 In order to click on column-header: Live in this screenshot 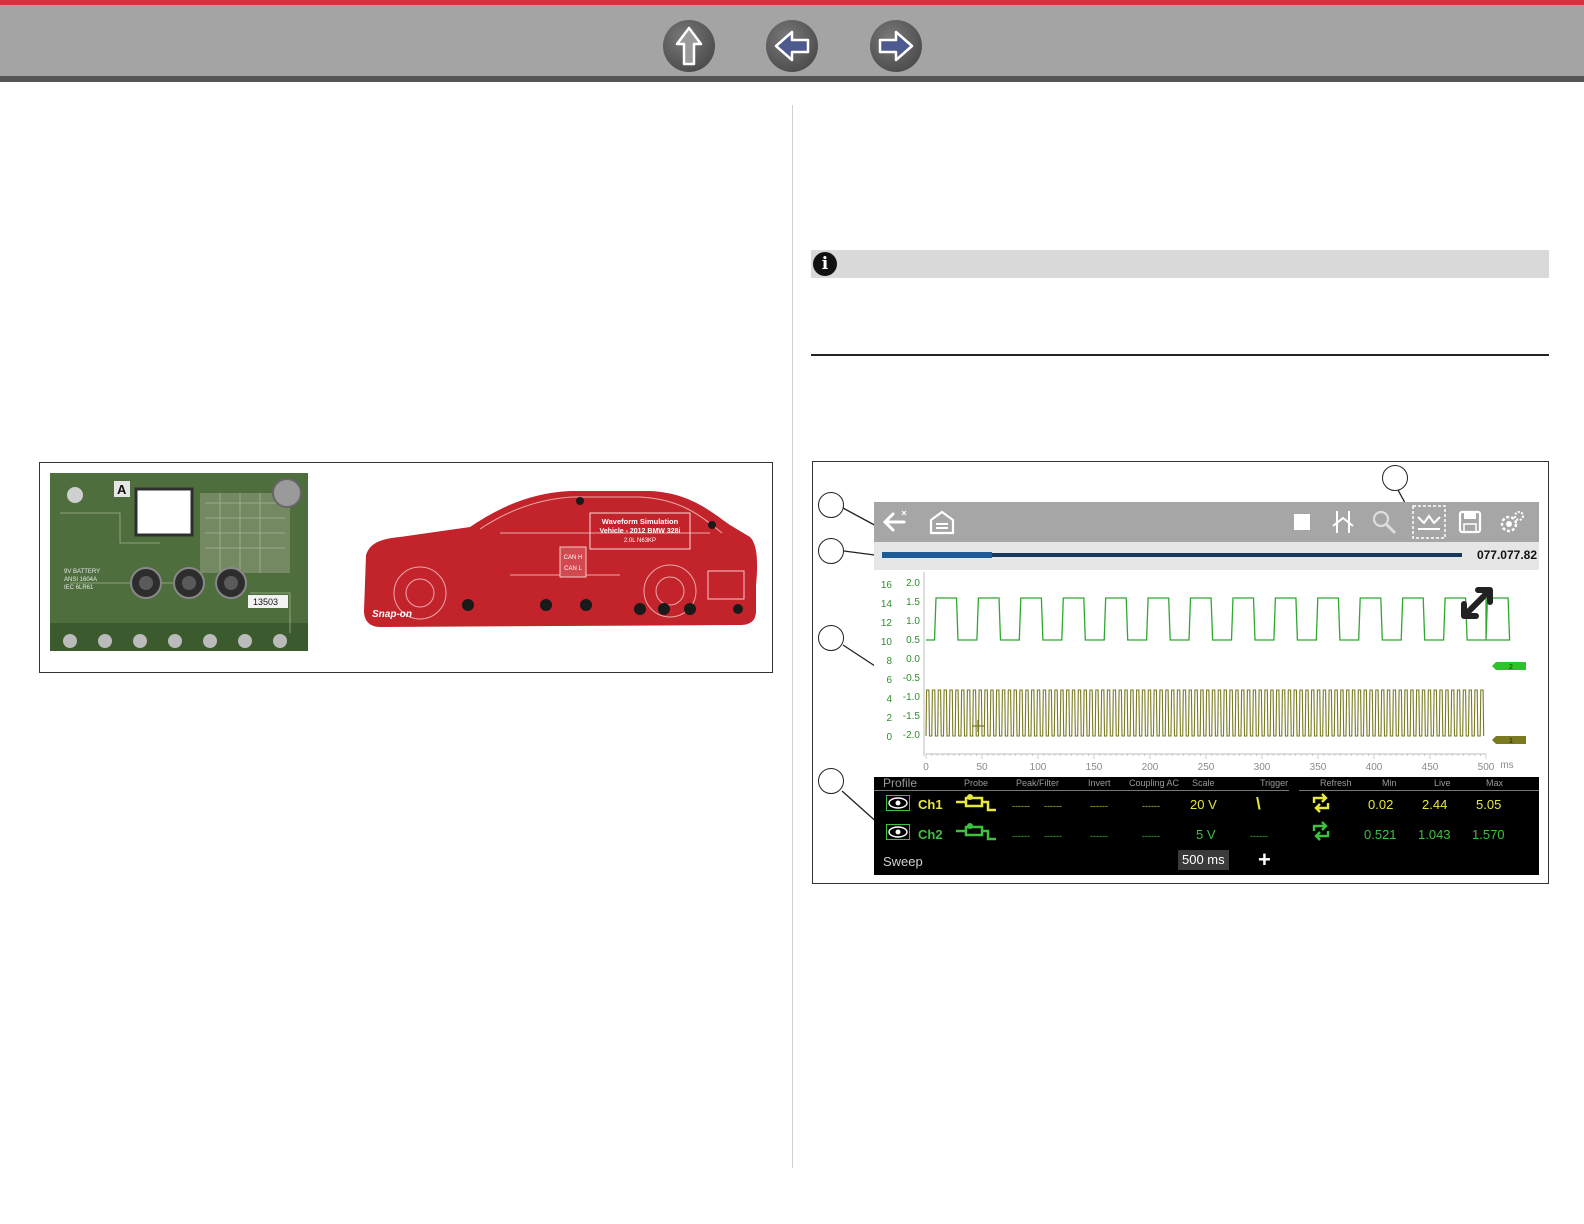, I will do `click(1442, 783)`.